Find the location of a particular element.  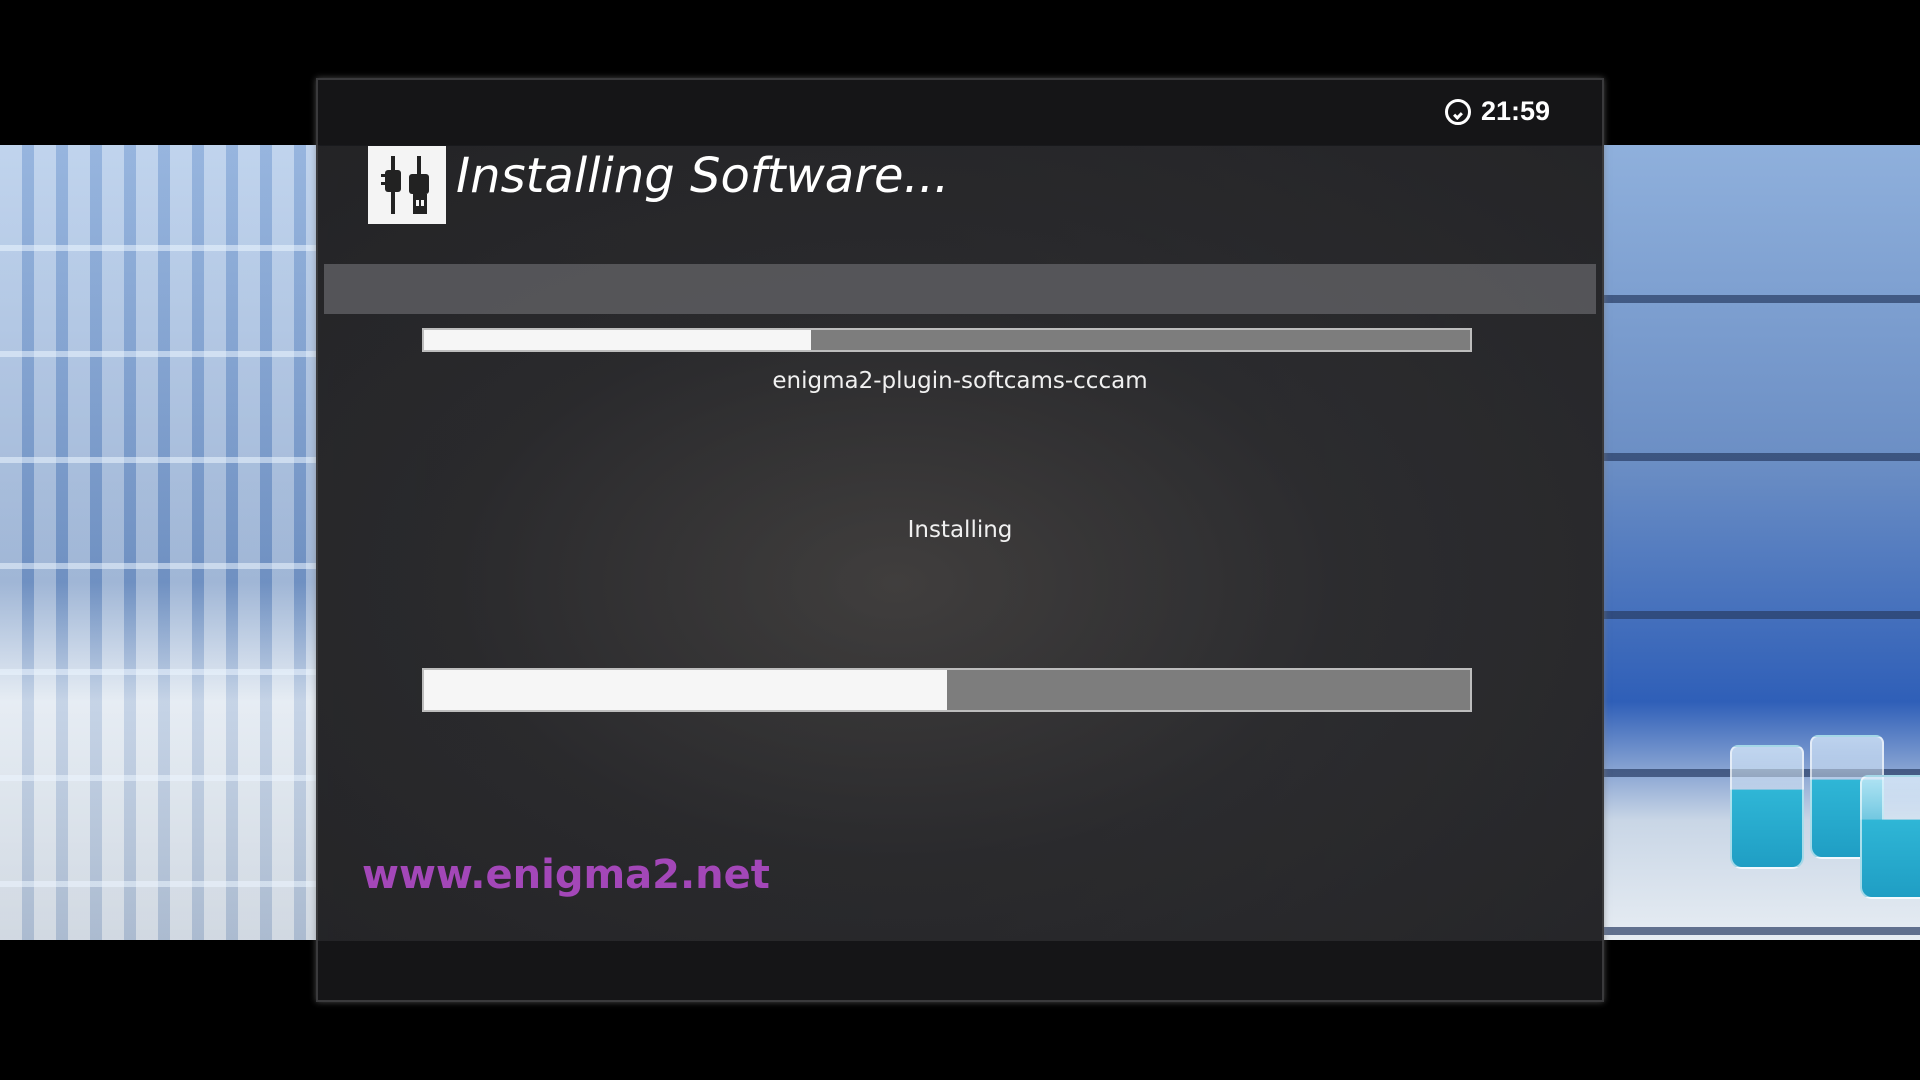

status-text: Installing is located at coordinates (960, 530).